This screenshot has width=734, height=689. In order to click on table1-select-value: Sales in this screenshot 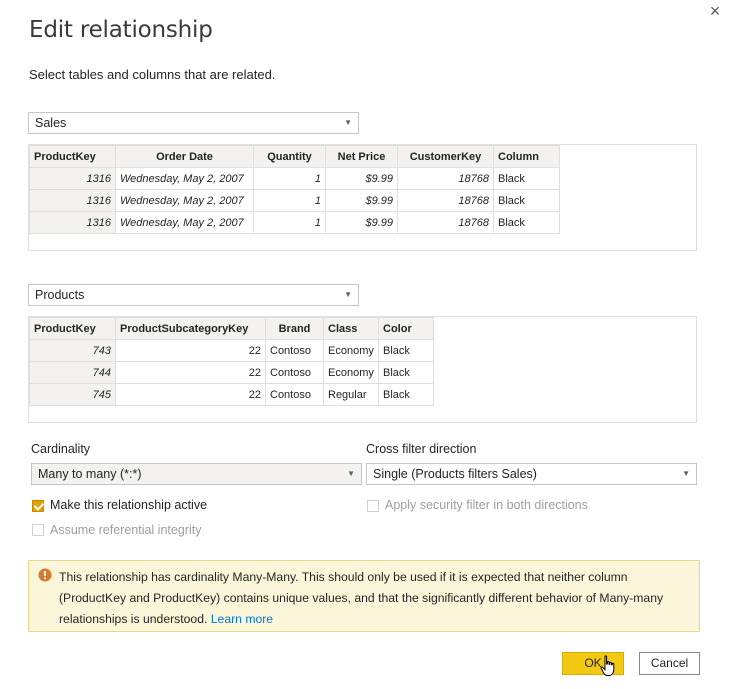, I will do `click(51, 123)`.